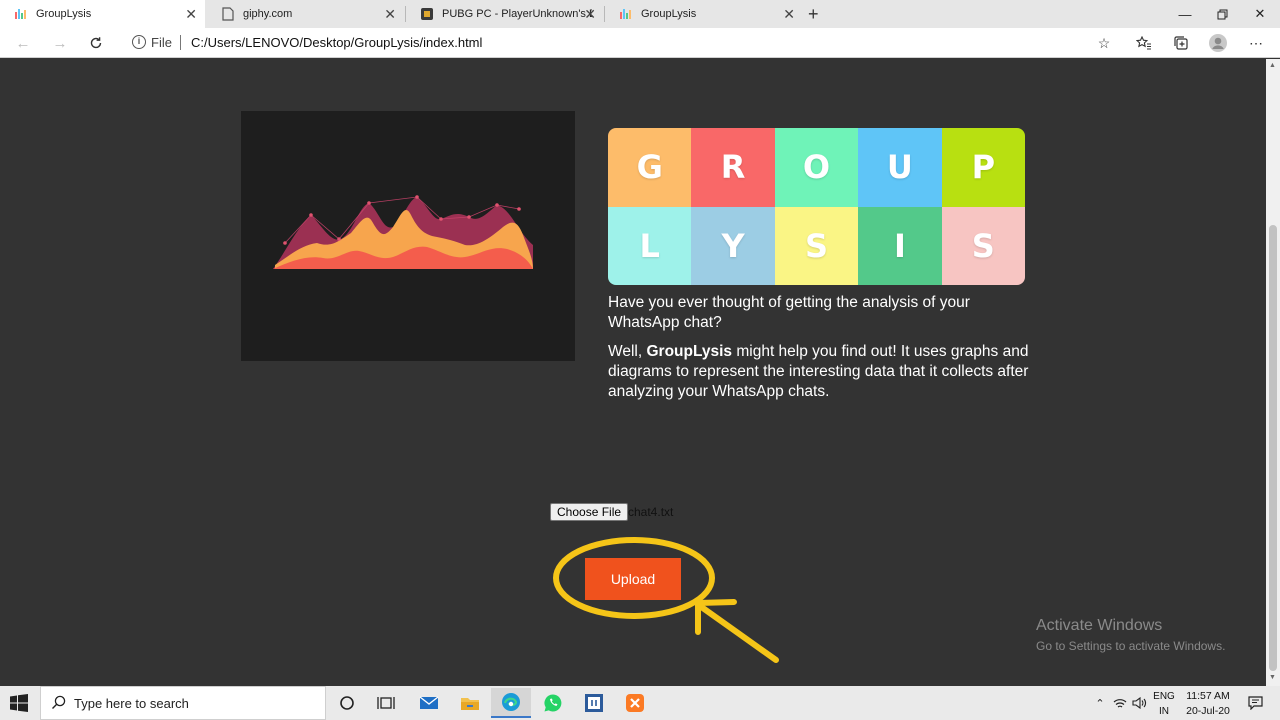 The width and height of the screenshot is (1280, 720). Describe the element at coordinates (102, 14) in the screenshot. I see `tab-grouplysis-active: GroupLysis ✕` at that location.